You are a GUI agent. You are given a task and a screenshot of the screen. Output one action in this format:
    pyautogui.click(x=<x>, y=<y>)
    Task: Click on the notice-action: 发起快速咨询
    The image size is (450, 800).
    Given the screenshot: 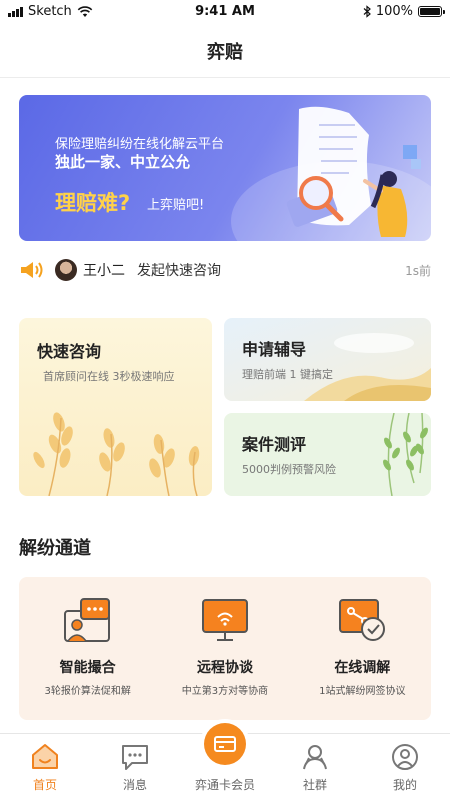 What is the action you would take?
    pyautogui.click(x=179, y=271)
    